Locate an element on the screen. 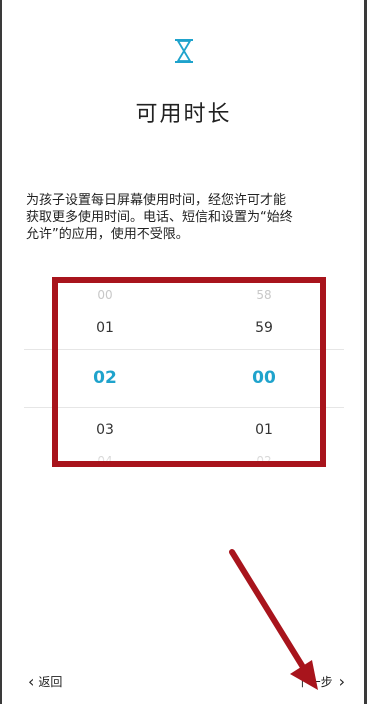  next-button: 下一步 › is located at coordinates (321, 681).